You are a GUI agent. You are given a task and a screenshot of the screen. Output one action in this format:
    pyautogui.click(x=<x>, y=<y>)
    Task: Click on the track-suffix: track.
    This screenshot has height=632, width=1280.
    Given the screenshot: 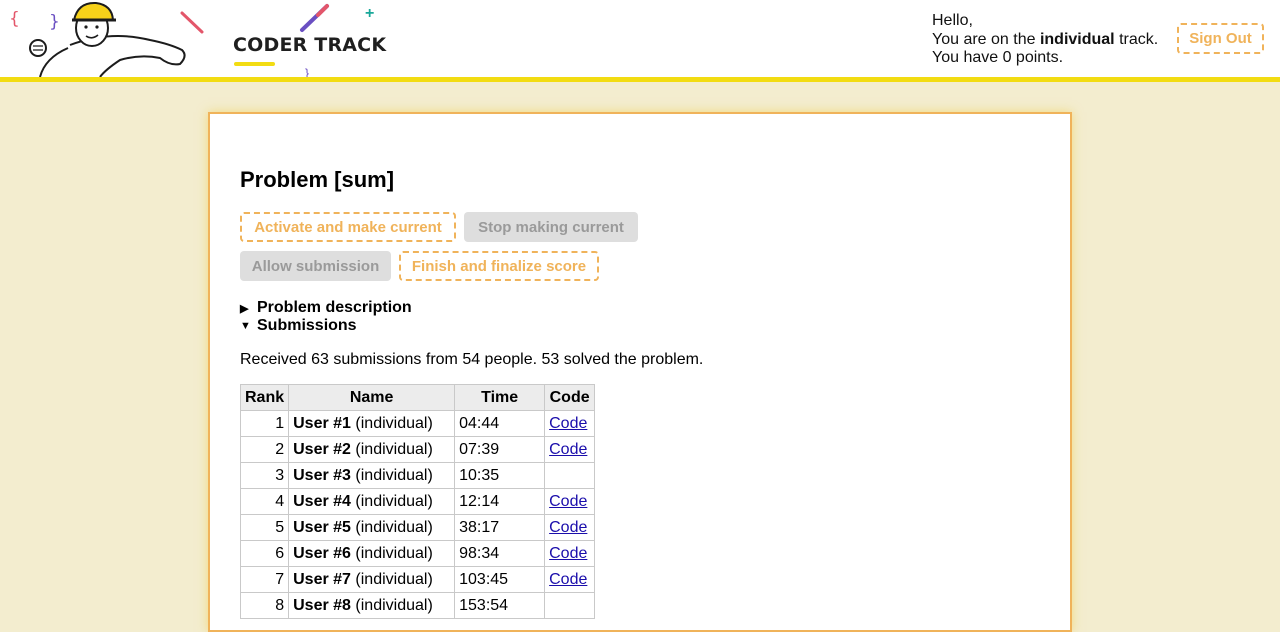 What is the action you would take?
    pyautogui.click(x=1136, y=39)
    